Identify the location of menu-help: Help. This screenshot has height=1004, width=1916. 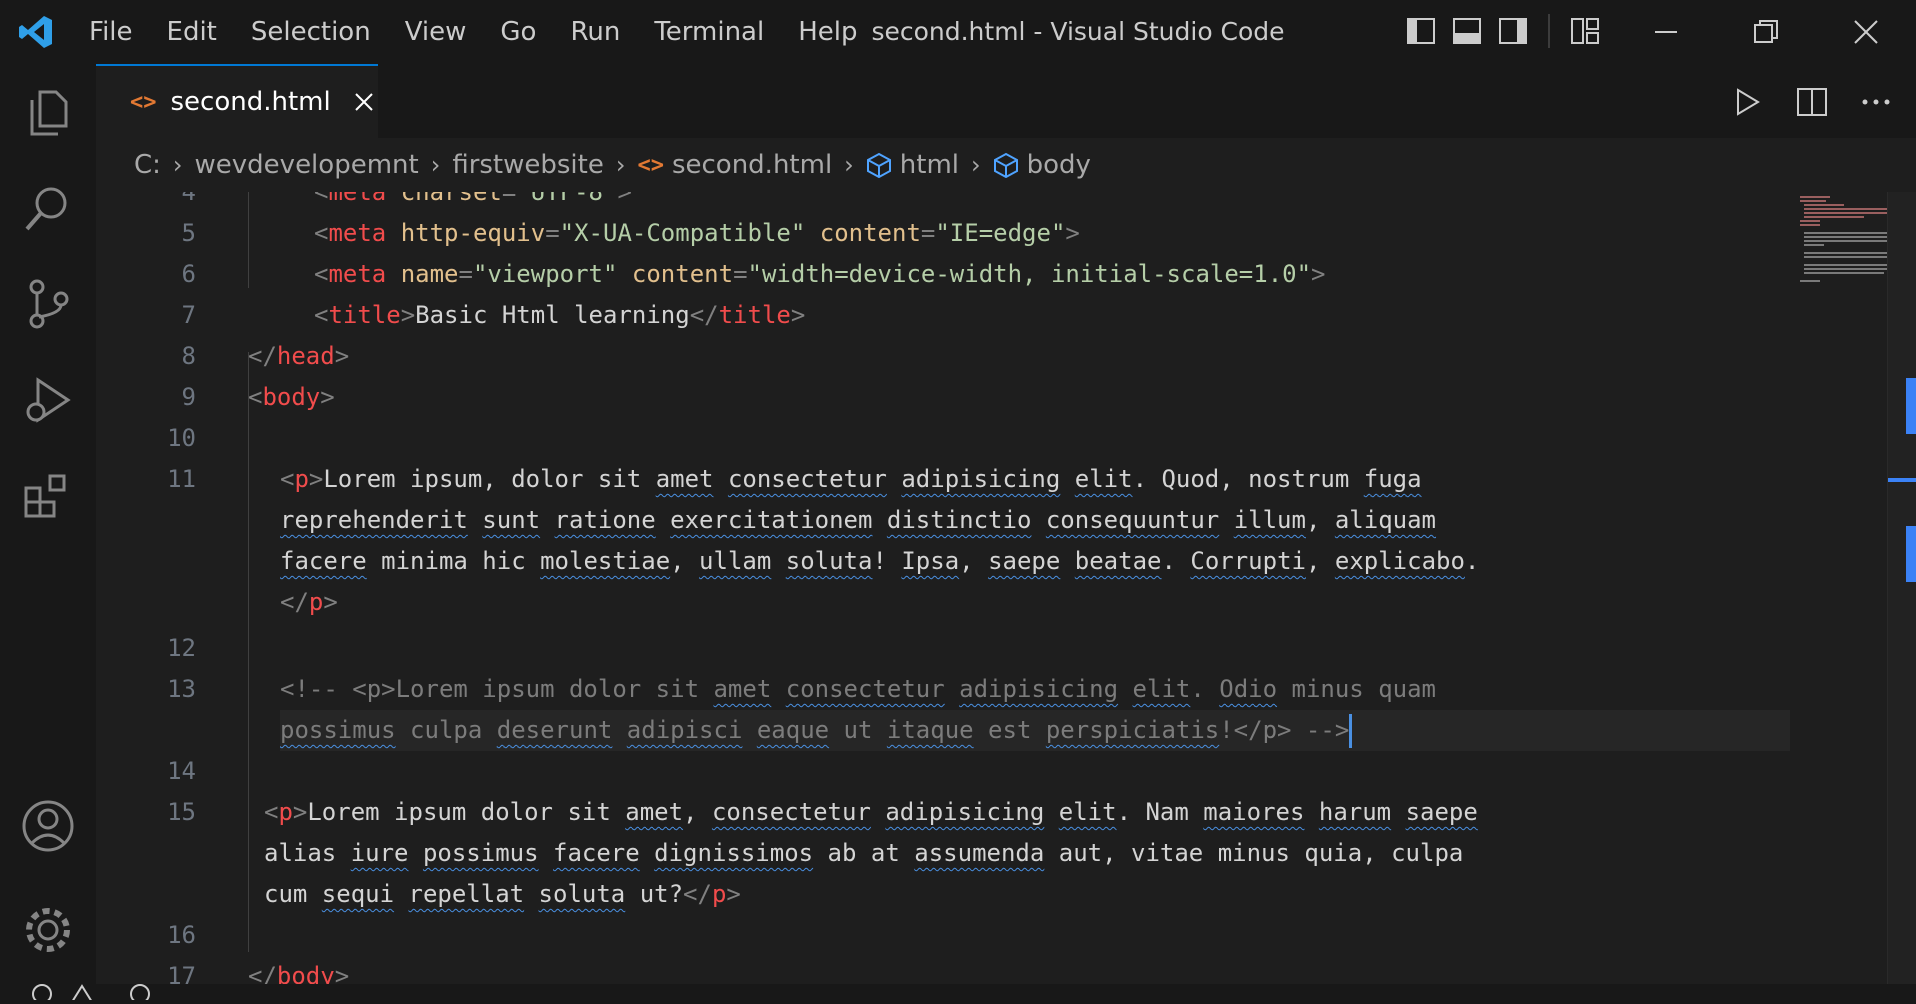
(827, 32).